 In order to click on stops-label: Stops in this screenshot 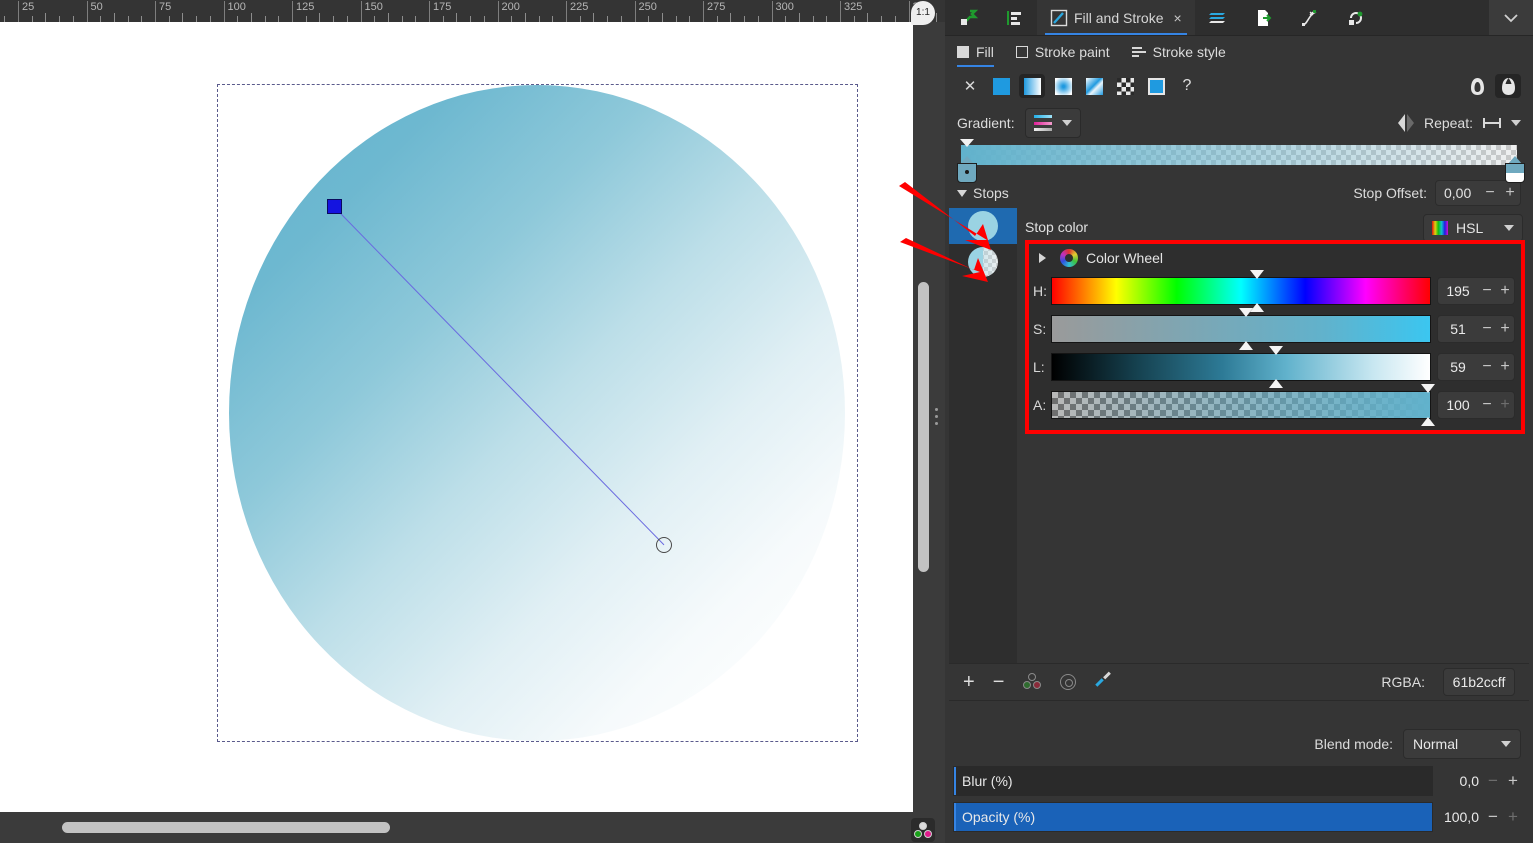, I will do `click(991, 193)`.